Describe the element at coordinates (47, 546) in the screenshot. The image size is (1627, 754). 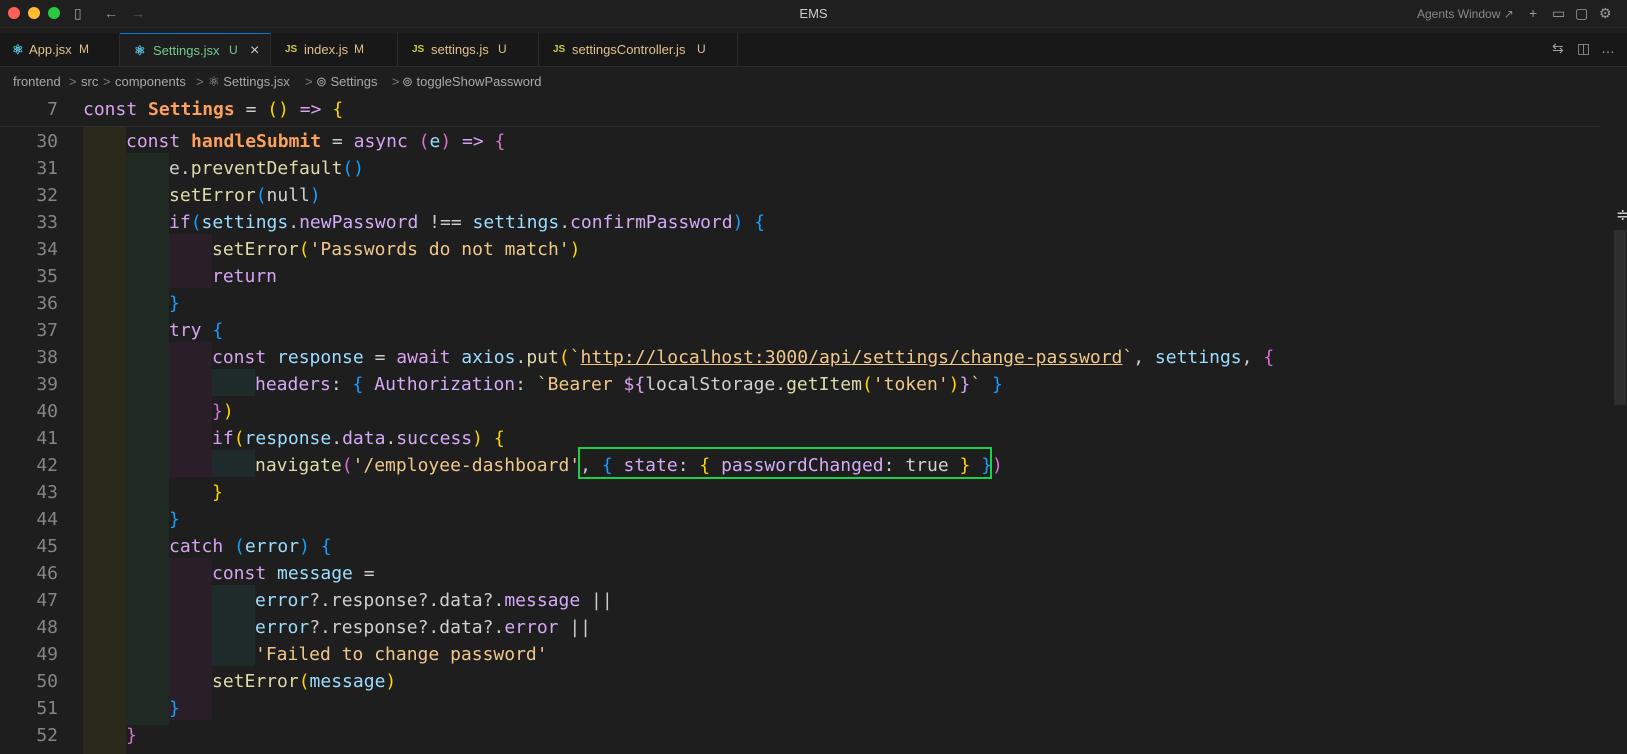
I see `line-number: 45` at that location.